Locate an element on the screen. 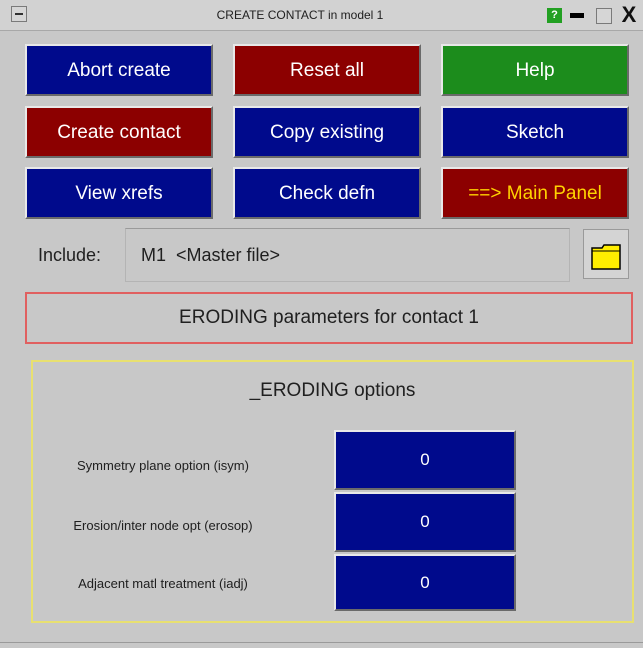 The width and height of the screenshot is (643, 648). erosop-label: Erosion/inter node opt (erosop) is located at coordinates (163, 525).